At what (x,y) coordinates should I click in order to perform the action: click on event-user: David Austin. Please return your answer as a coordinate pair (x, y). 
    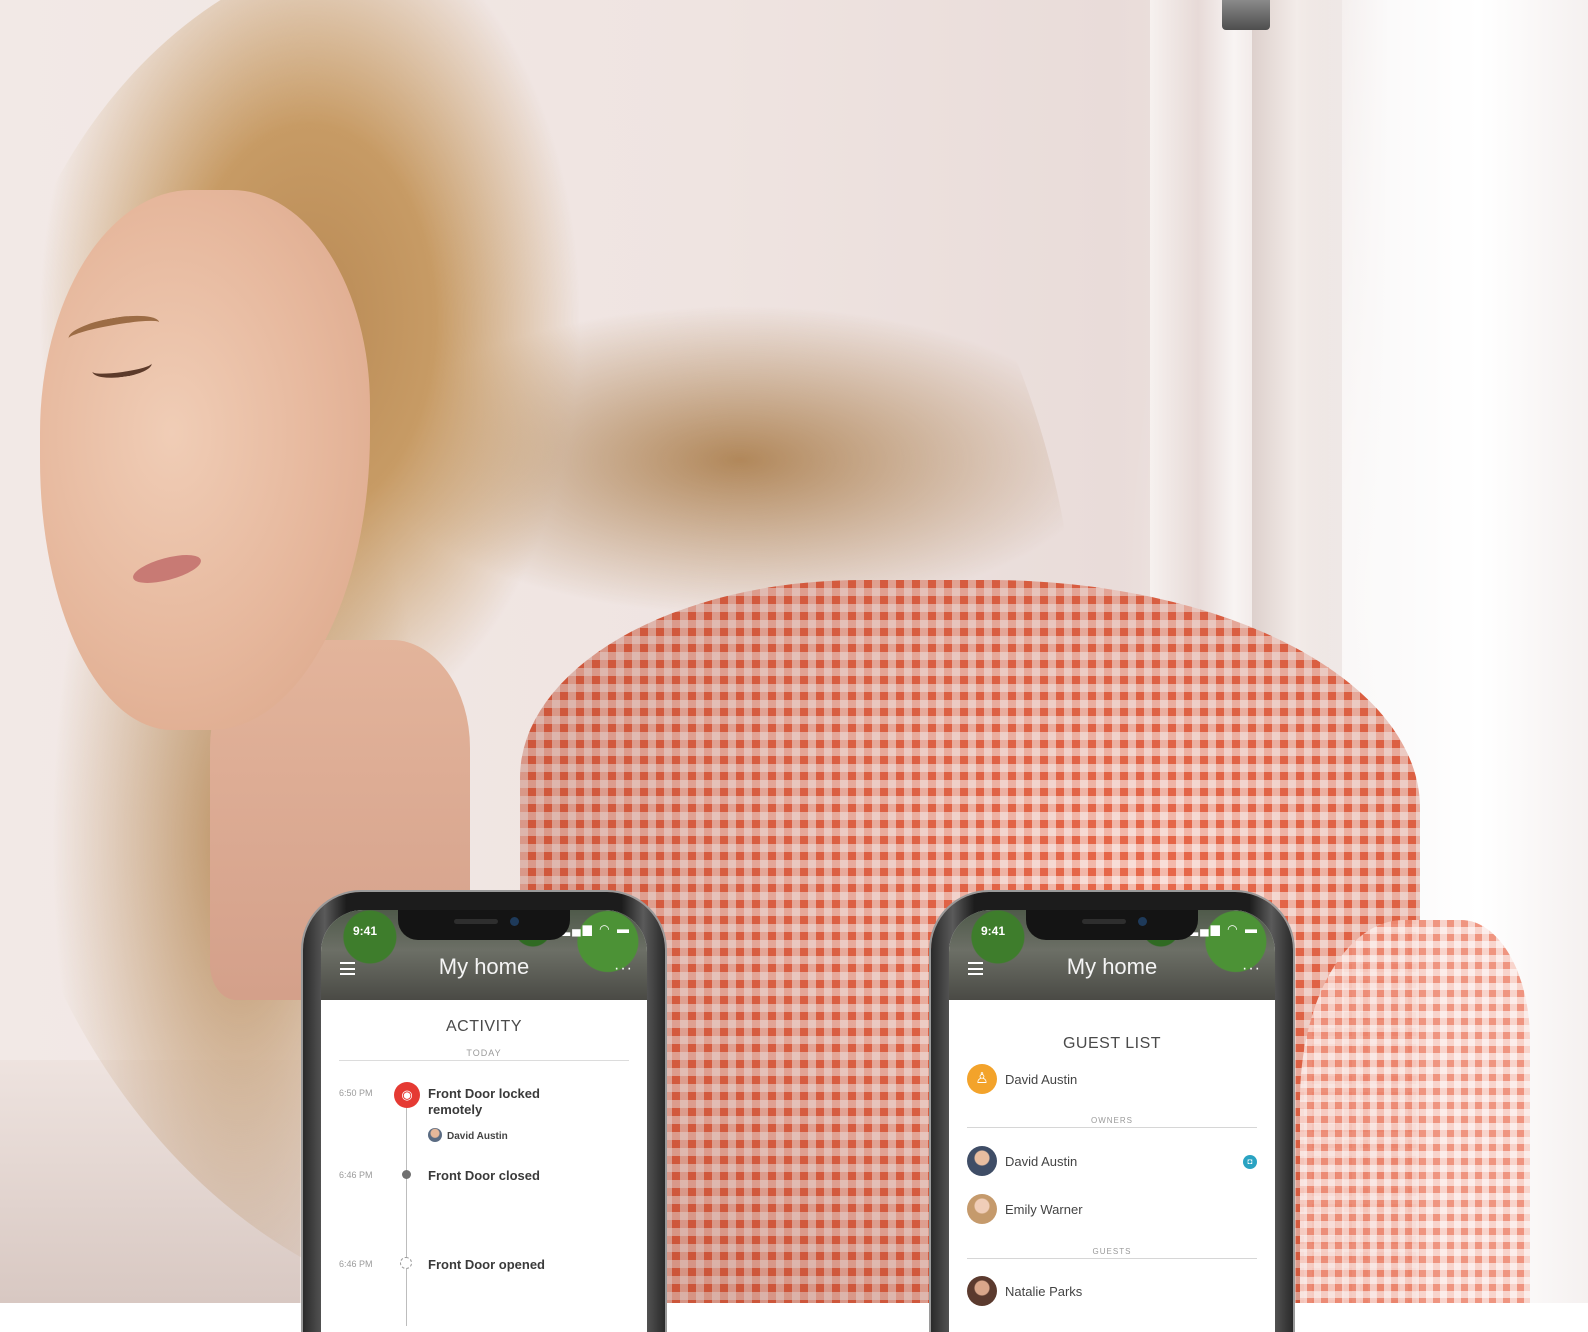
    Looking at the image, I should click on (468, 1135).